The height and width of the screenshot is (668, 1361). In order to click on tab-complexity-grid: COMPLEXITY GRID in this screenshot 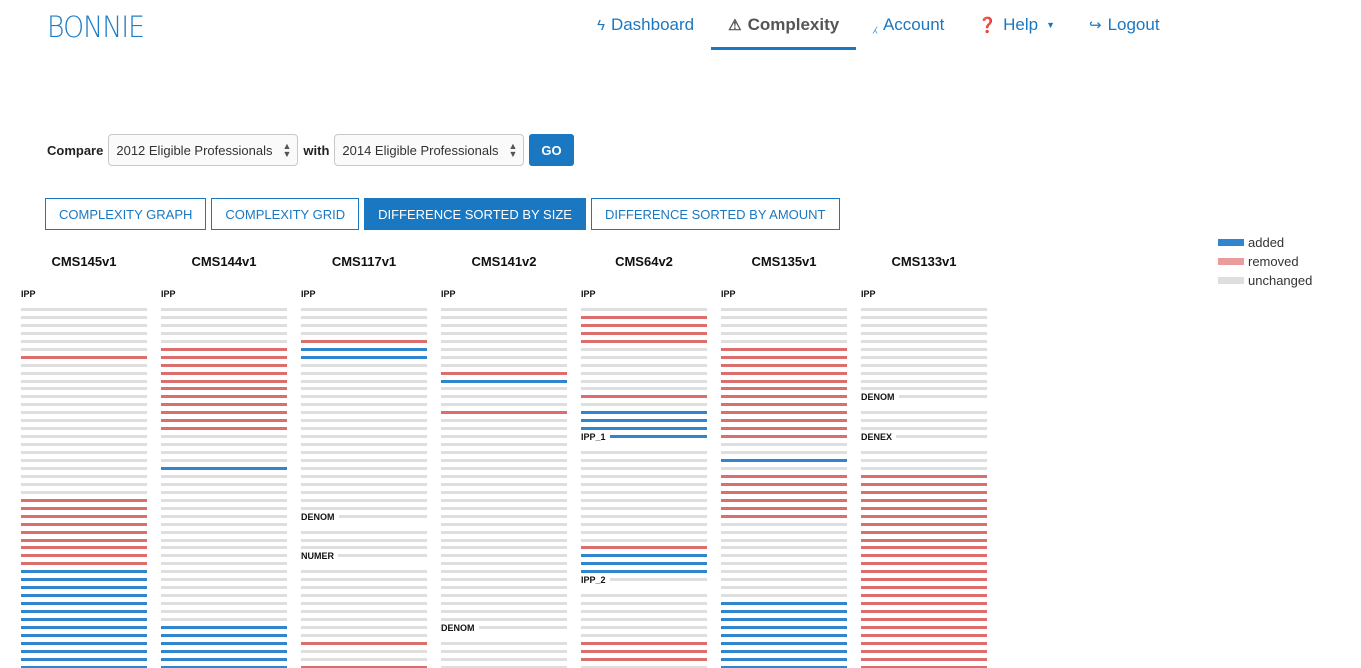, I will do `click(285, 214)`.